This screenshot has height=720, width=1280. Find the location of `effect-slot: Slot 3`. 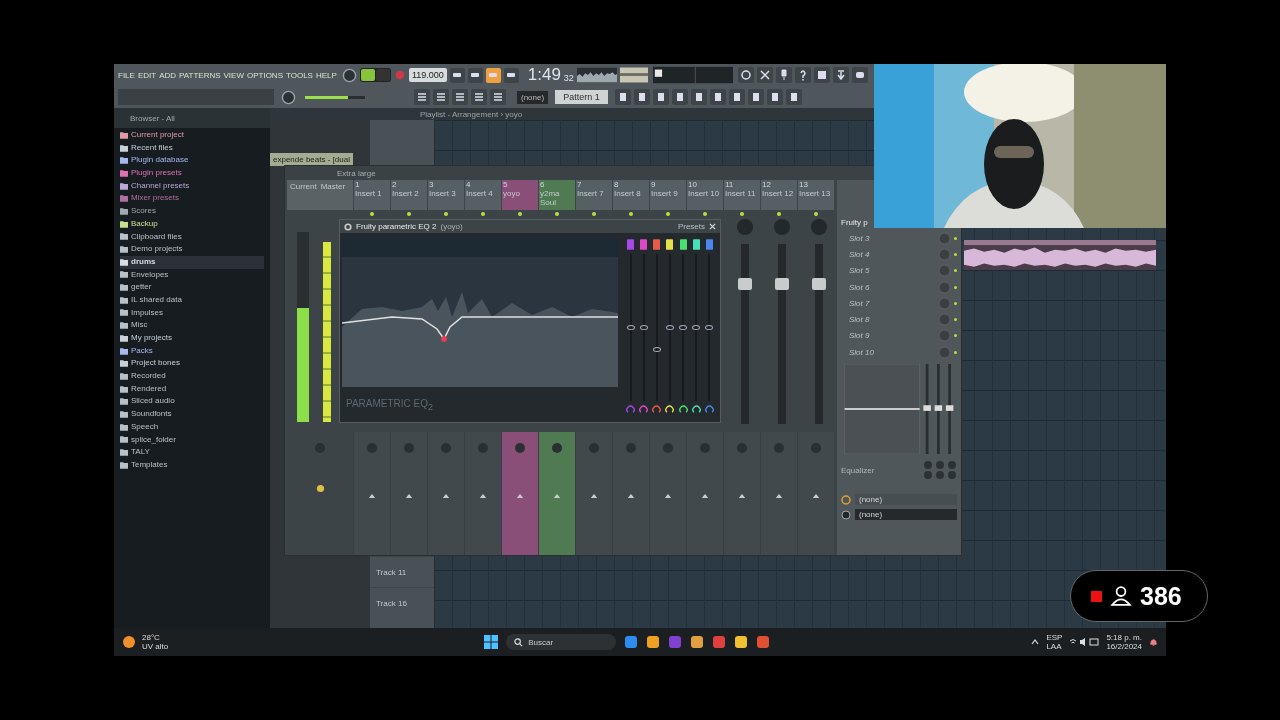

effect-slot: Slot 3 is located at coordinates (889, 238).